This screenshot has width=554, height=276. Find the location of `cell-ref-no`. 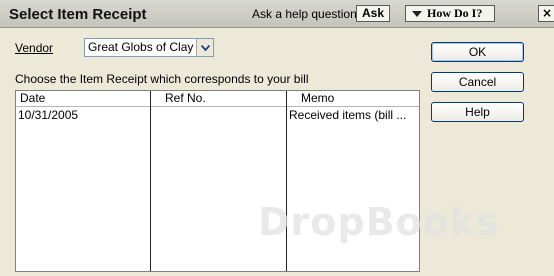

cell-ref-no is located at coordinates (218, 115).